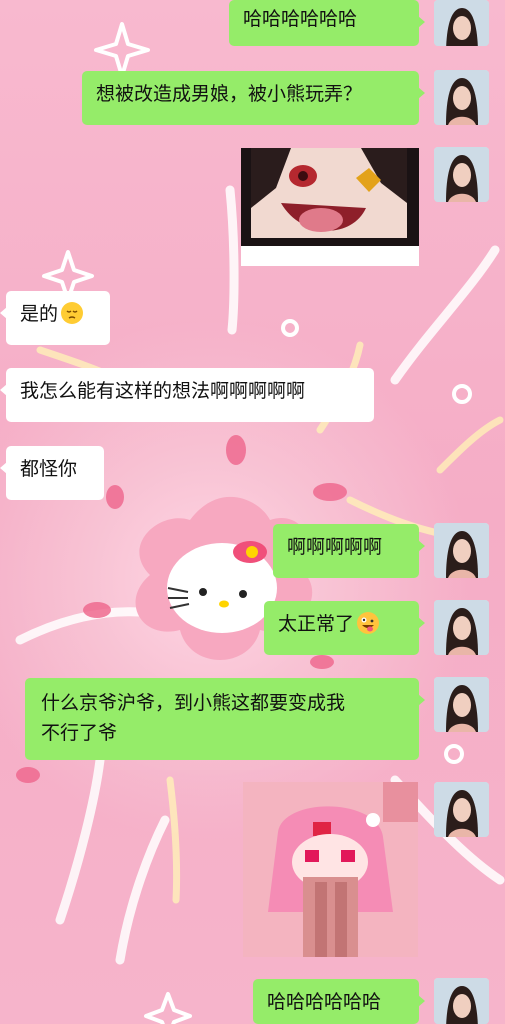 The image size is (505, 1024). I want to click on message-text-line: 什么京爷沪爷，到小熊这都要变成我, so click(193, 703).